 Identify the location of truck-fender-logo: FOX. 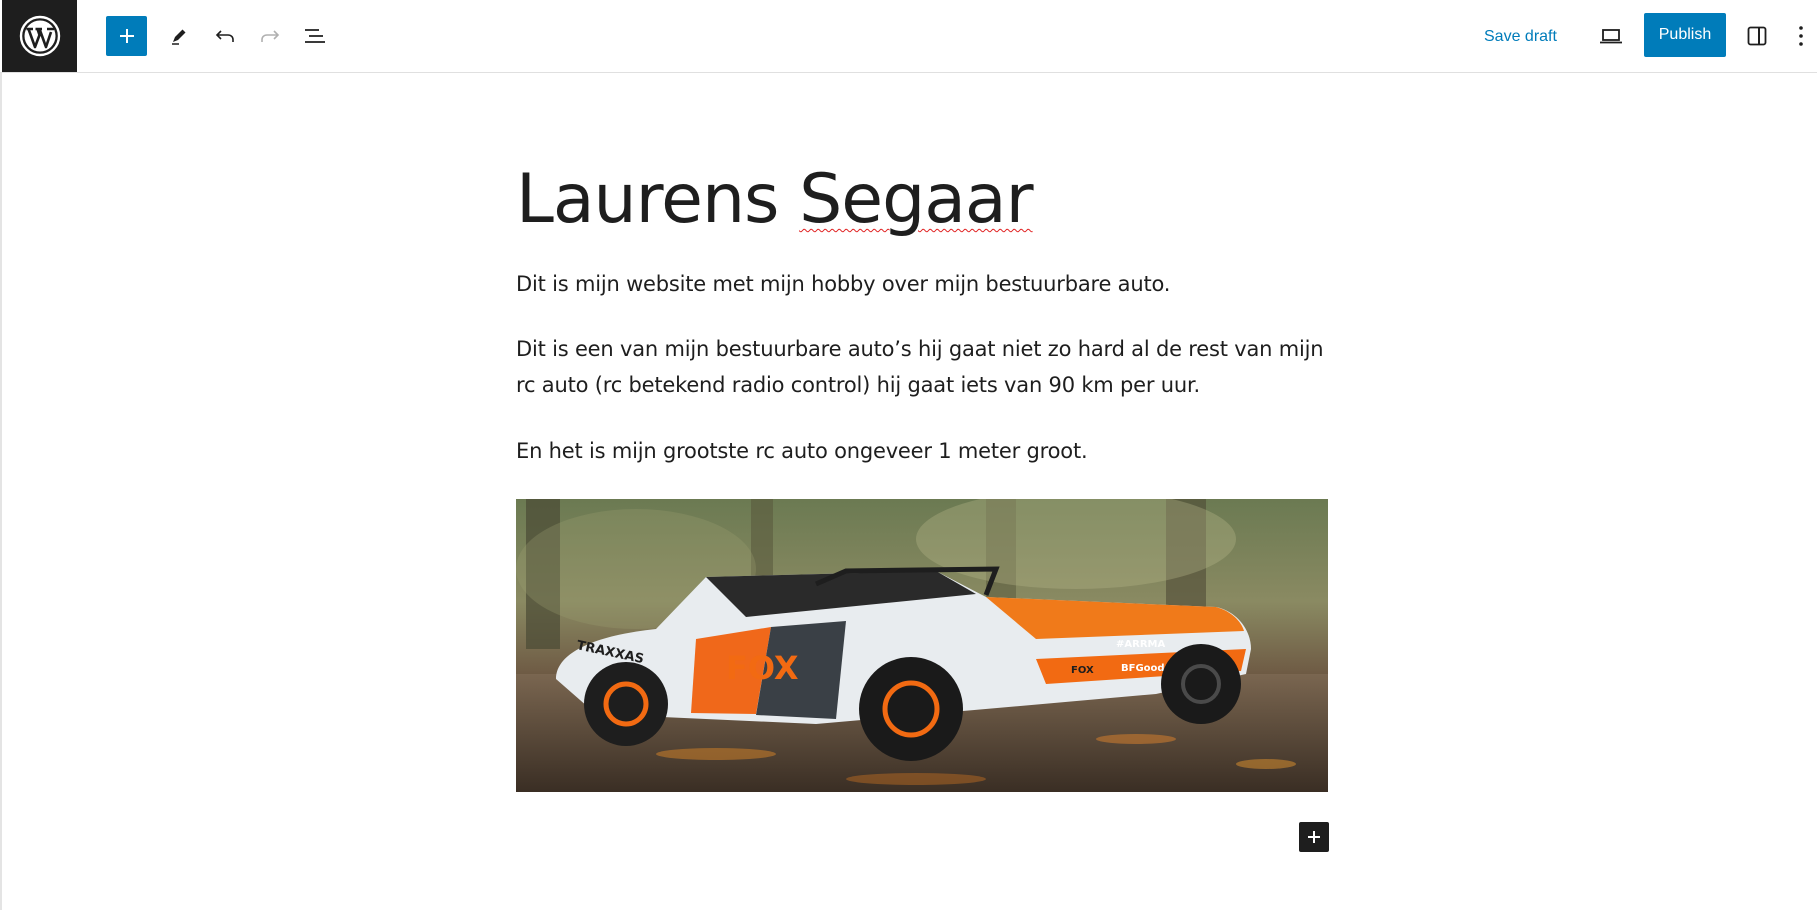
(1082, 670).